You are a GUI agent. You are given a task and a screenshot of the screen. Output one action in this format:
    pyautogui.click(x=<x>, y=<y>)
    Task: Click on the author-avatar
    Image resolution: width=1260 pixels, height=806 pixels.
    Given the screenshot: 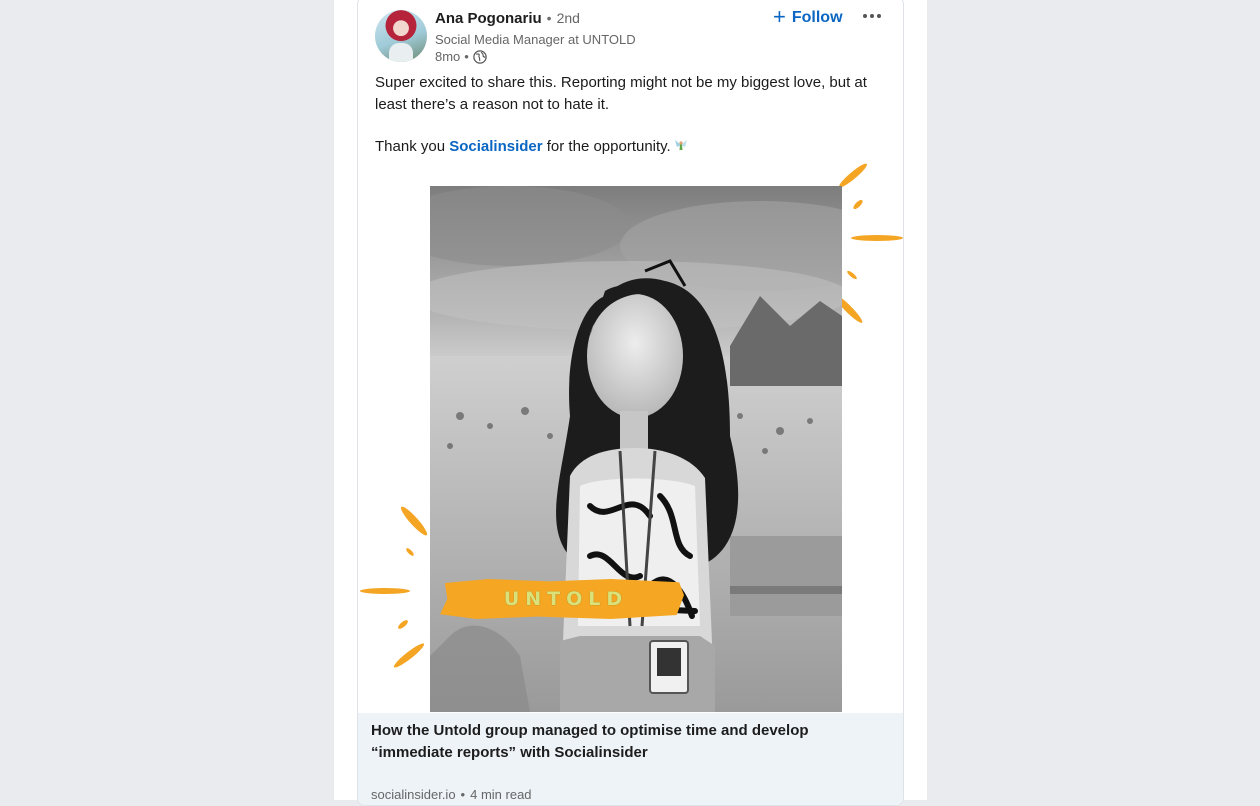 What is the action you would take?
    pyautogui.click(x=401, y=36)
    